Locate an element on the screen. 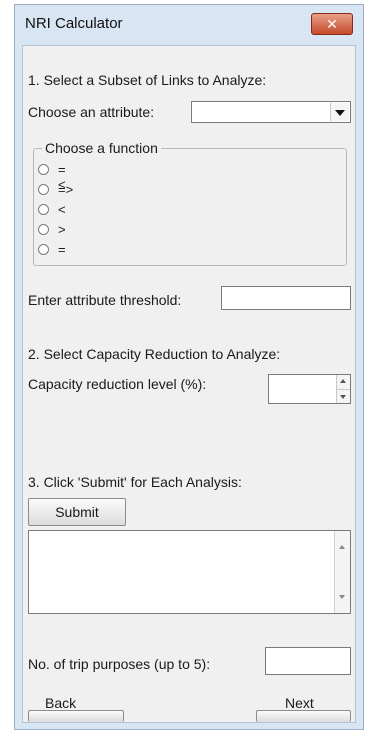 This screenshot has height=740, width=378. capacity-label: Capacity reduction level (%): is located at coordinates (117, 384).